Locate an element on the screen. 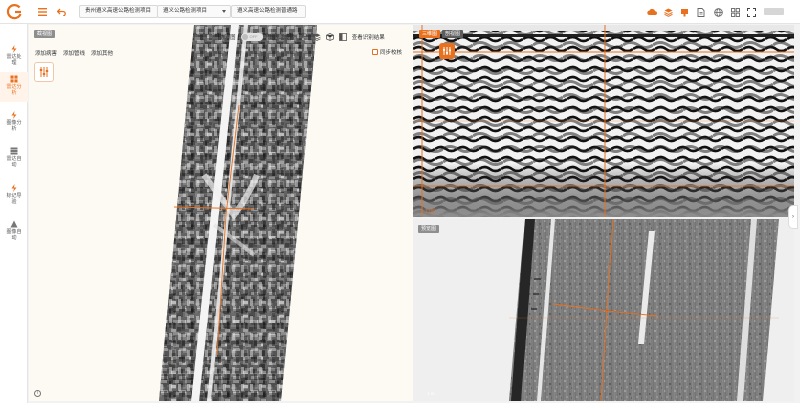 The width and height of the screenshot is (800, 403). sidebar-item-label: 雷达自动 is located at coordinates (14, 162).